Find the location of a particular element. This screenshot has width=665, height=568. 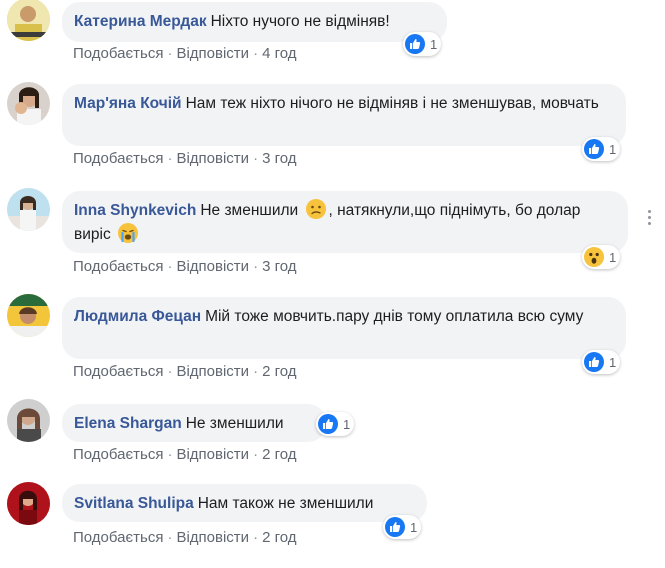

comment-author: Elena Shargan is located at coordinates (128, 423).